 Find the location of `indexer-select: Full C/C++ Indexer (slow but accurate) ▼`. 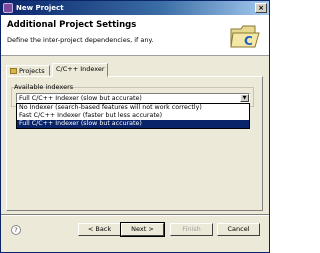

indexer-select: Full C/C++ Indexer (slow but accurate) ▼ is located at coordinates (133, 98).